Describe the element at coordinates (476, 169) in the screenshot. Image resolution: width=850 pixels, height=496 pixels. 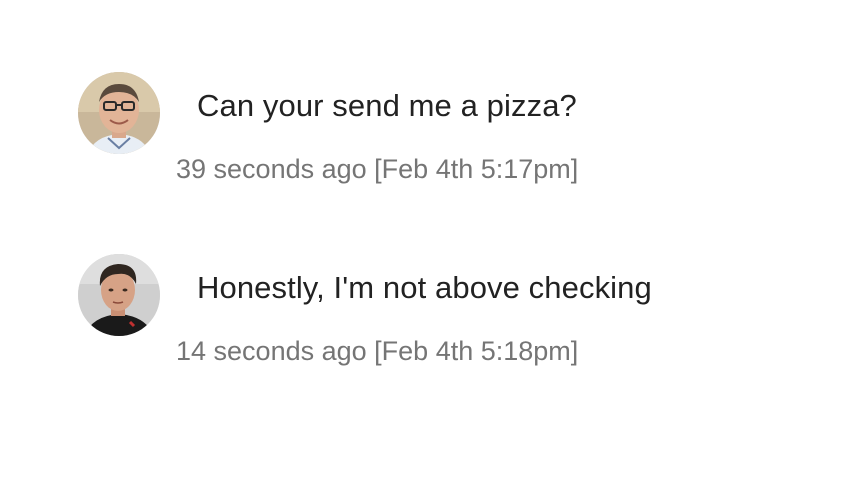
I see `timestamp: [Feb 4th 5:17pm]` at that location.